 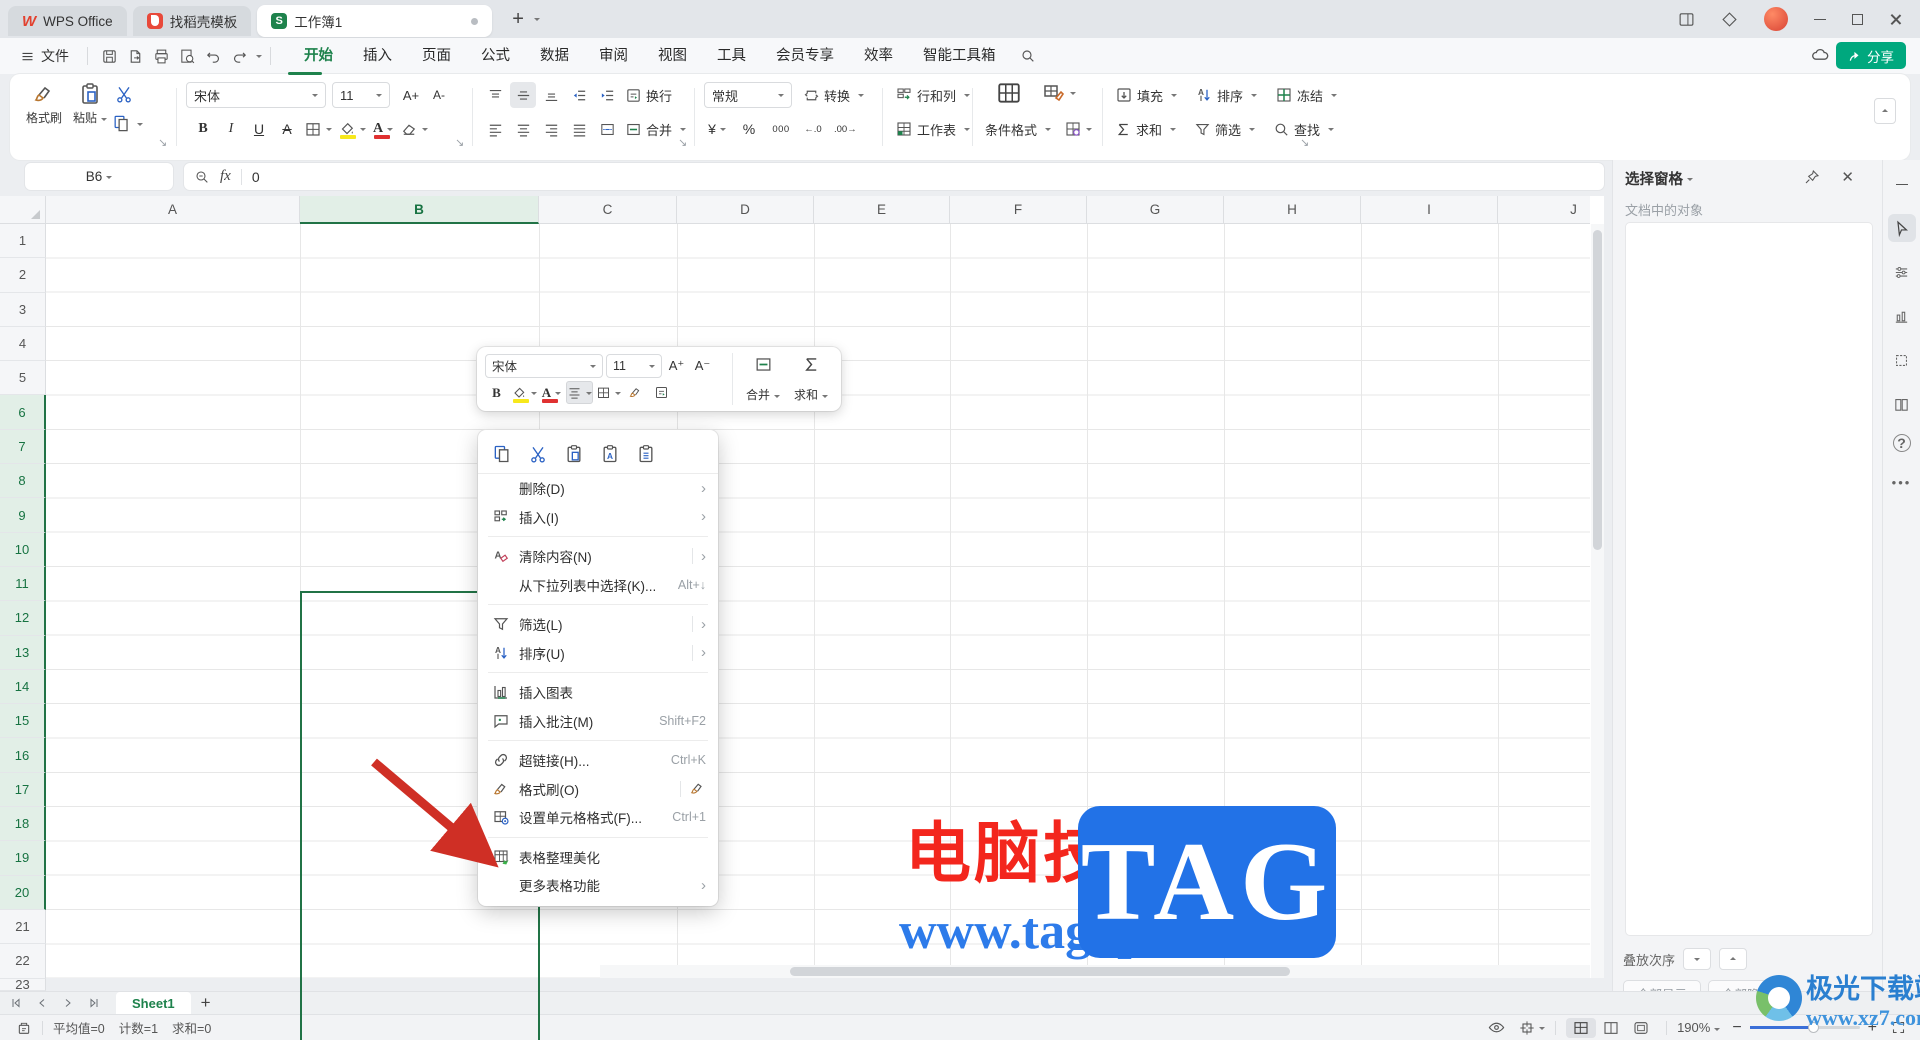 I want to click on chart-pane-icon, so click(x=1902, y=316).